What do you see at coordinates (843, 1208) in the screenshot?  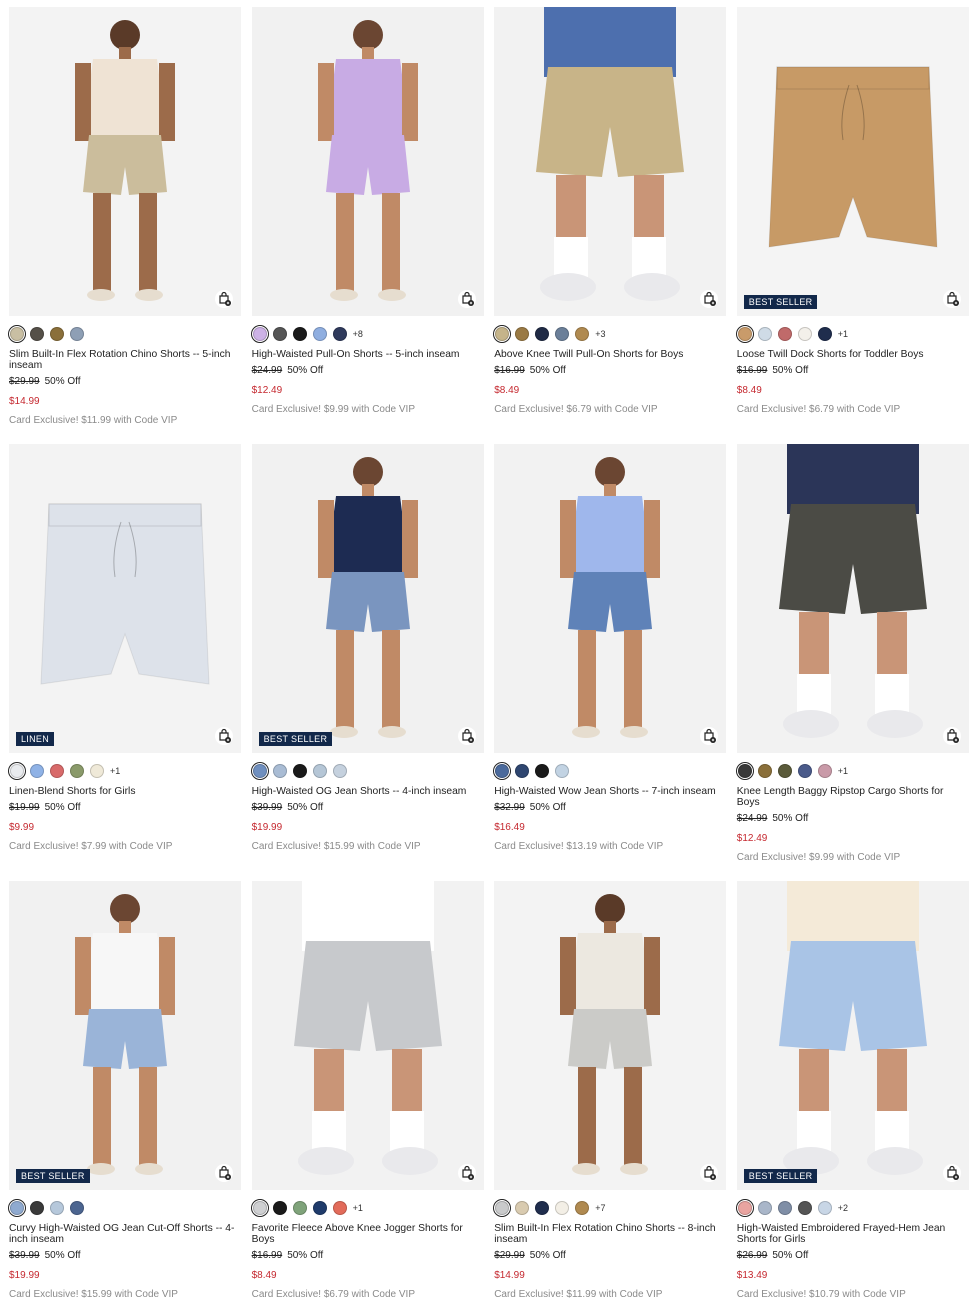 I see `more-colors-link: +2` at bounding box center [843, 1208].